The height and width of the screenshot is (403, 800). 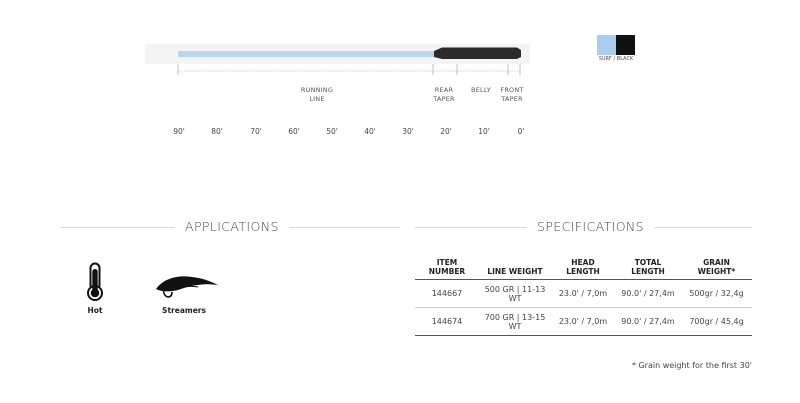 I want to click on segment-label-rear-taper: REAR TAPER, so click(x=444, y=94).